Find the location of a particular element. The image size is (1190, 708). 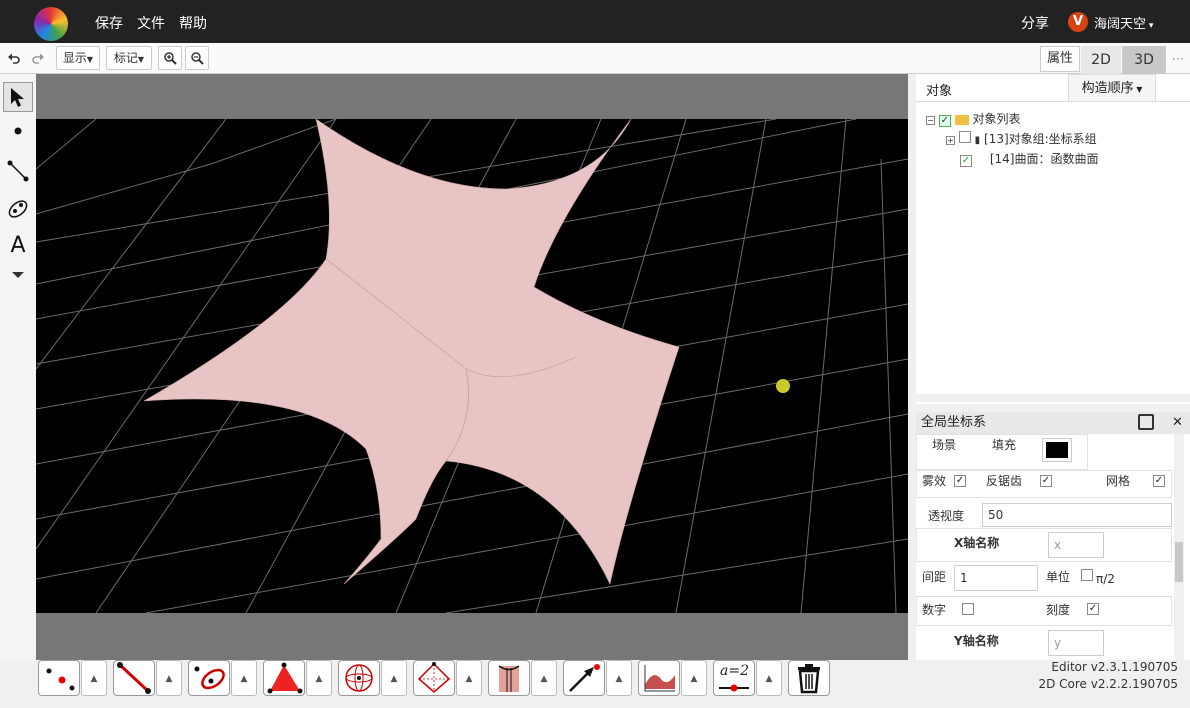

display-label: 显示 is located at coordinates (74, 58).